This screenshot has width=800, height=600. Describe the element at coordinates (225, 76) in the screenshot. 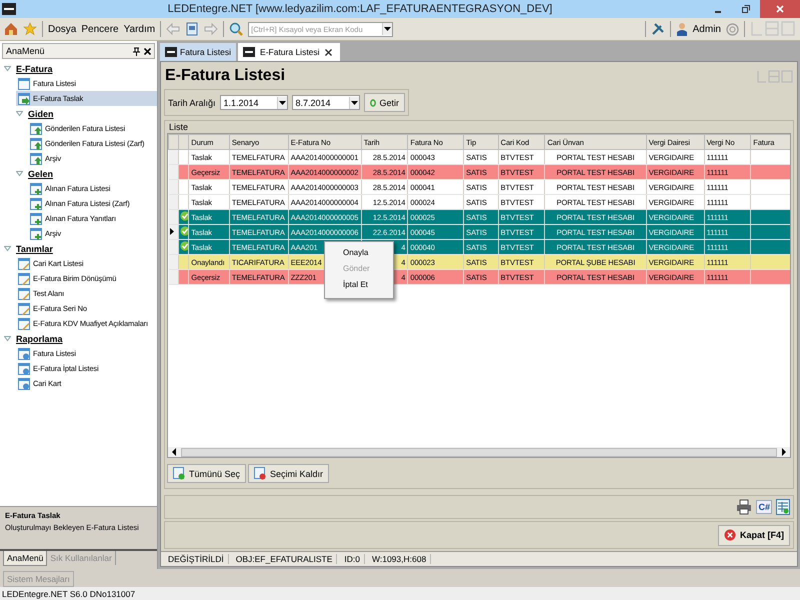

I see `page-title: E-Fatura Listesi` at that location.